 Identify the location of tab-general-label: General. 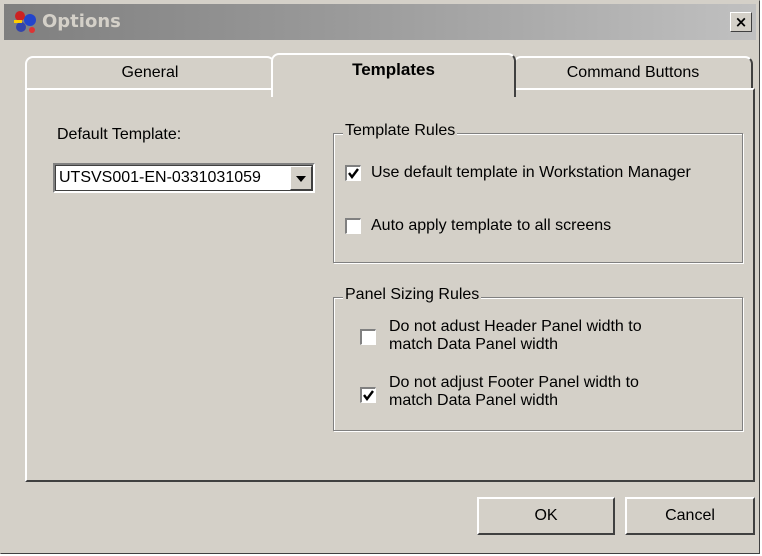
(150, 72).